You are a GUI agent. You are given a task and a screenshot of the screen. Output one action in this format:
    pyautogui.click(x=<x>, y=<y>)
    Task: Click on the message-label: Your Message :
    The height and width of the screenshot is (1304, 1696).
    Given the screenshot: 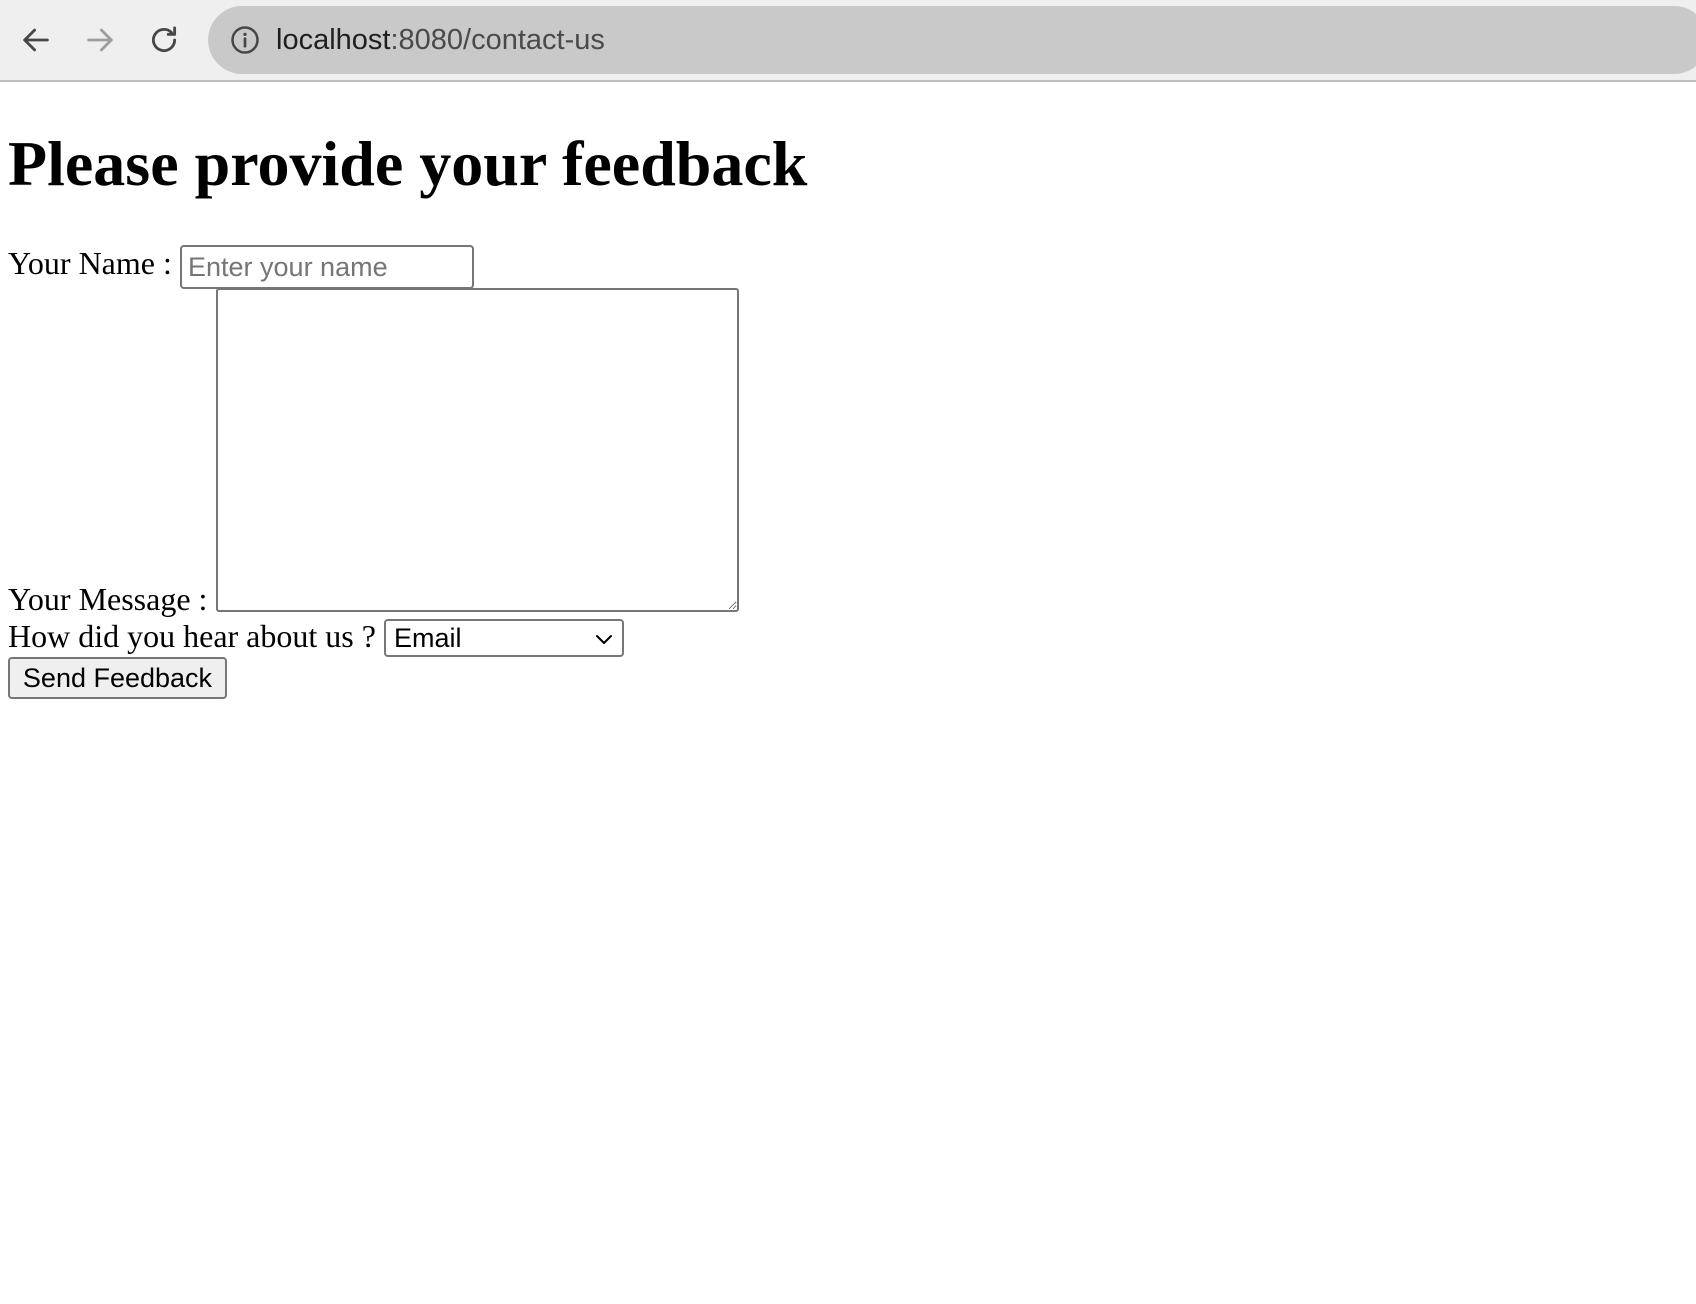 What is the action you would take?
    pyautogui.click(x=108, y=599)
    